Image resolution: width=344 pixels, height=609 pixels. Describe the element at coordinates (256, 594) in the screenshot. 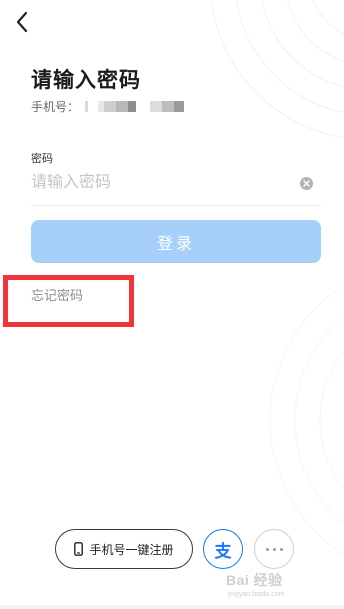

I see `watermark-sub-text: jingyan.baidu.com` at that location.